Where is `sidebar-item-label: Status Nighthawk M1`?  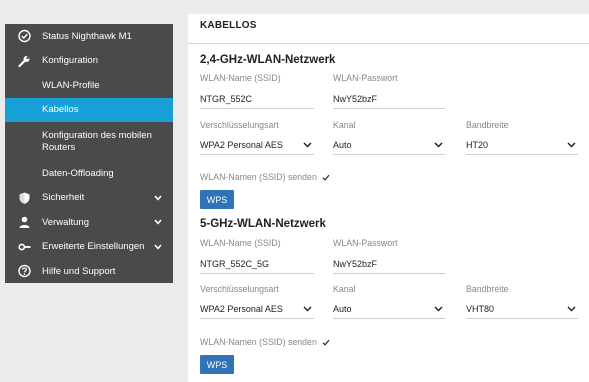
sidebar-item-label: Status Nighthawk M1 is located at coordinates (87, 36).